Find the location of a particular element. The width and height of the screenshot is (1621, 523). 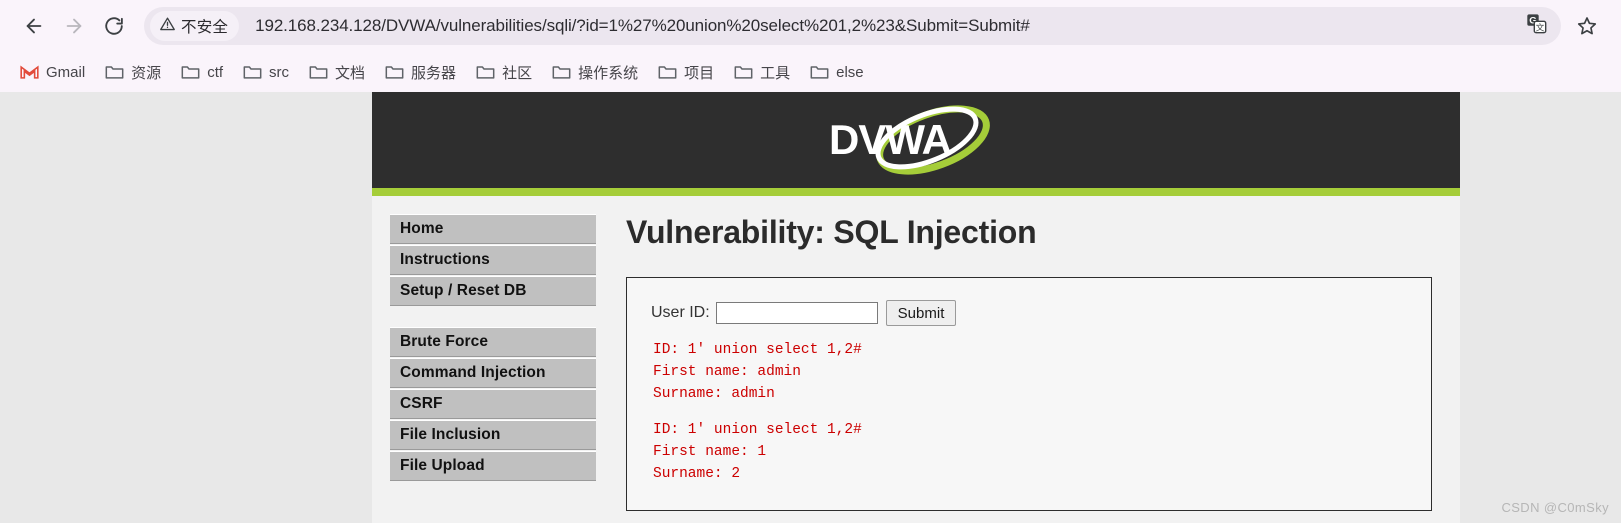

bookmark-caozuoxitong: 操作系统 is located at coordinates (595, 72).